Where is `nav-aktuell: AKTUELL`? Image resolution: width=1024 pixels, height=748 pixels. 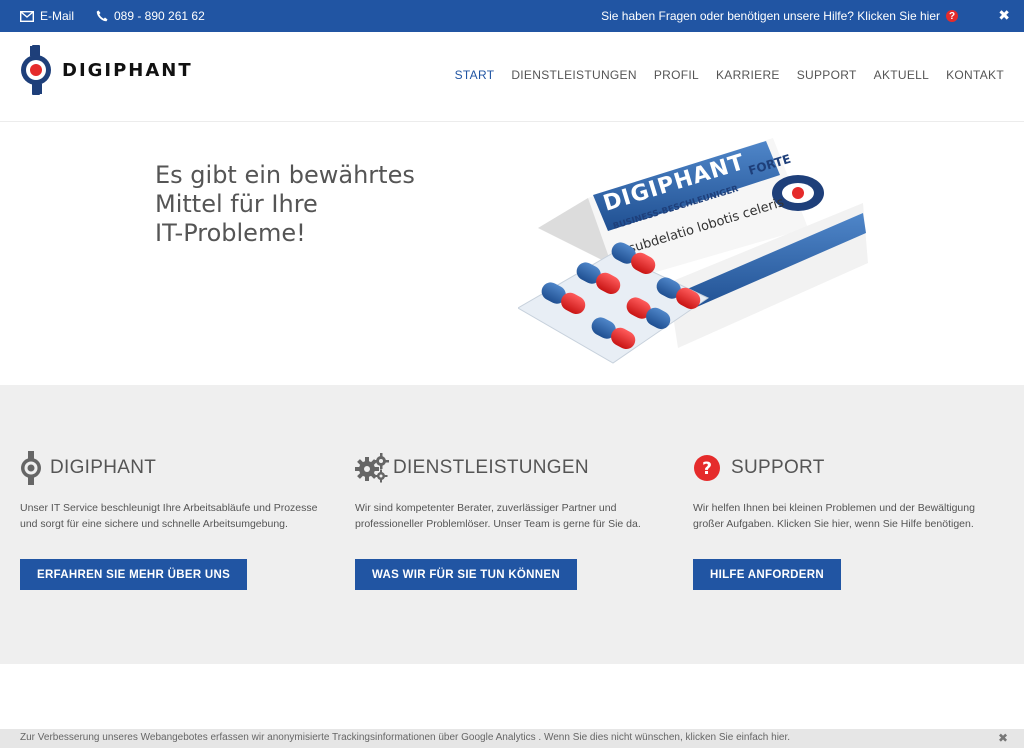 nav-aktuell: AKTUELL is located at coordinates (901, 75).